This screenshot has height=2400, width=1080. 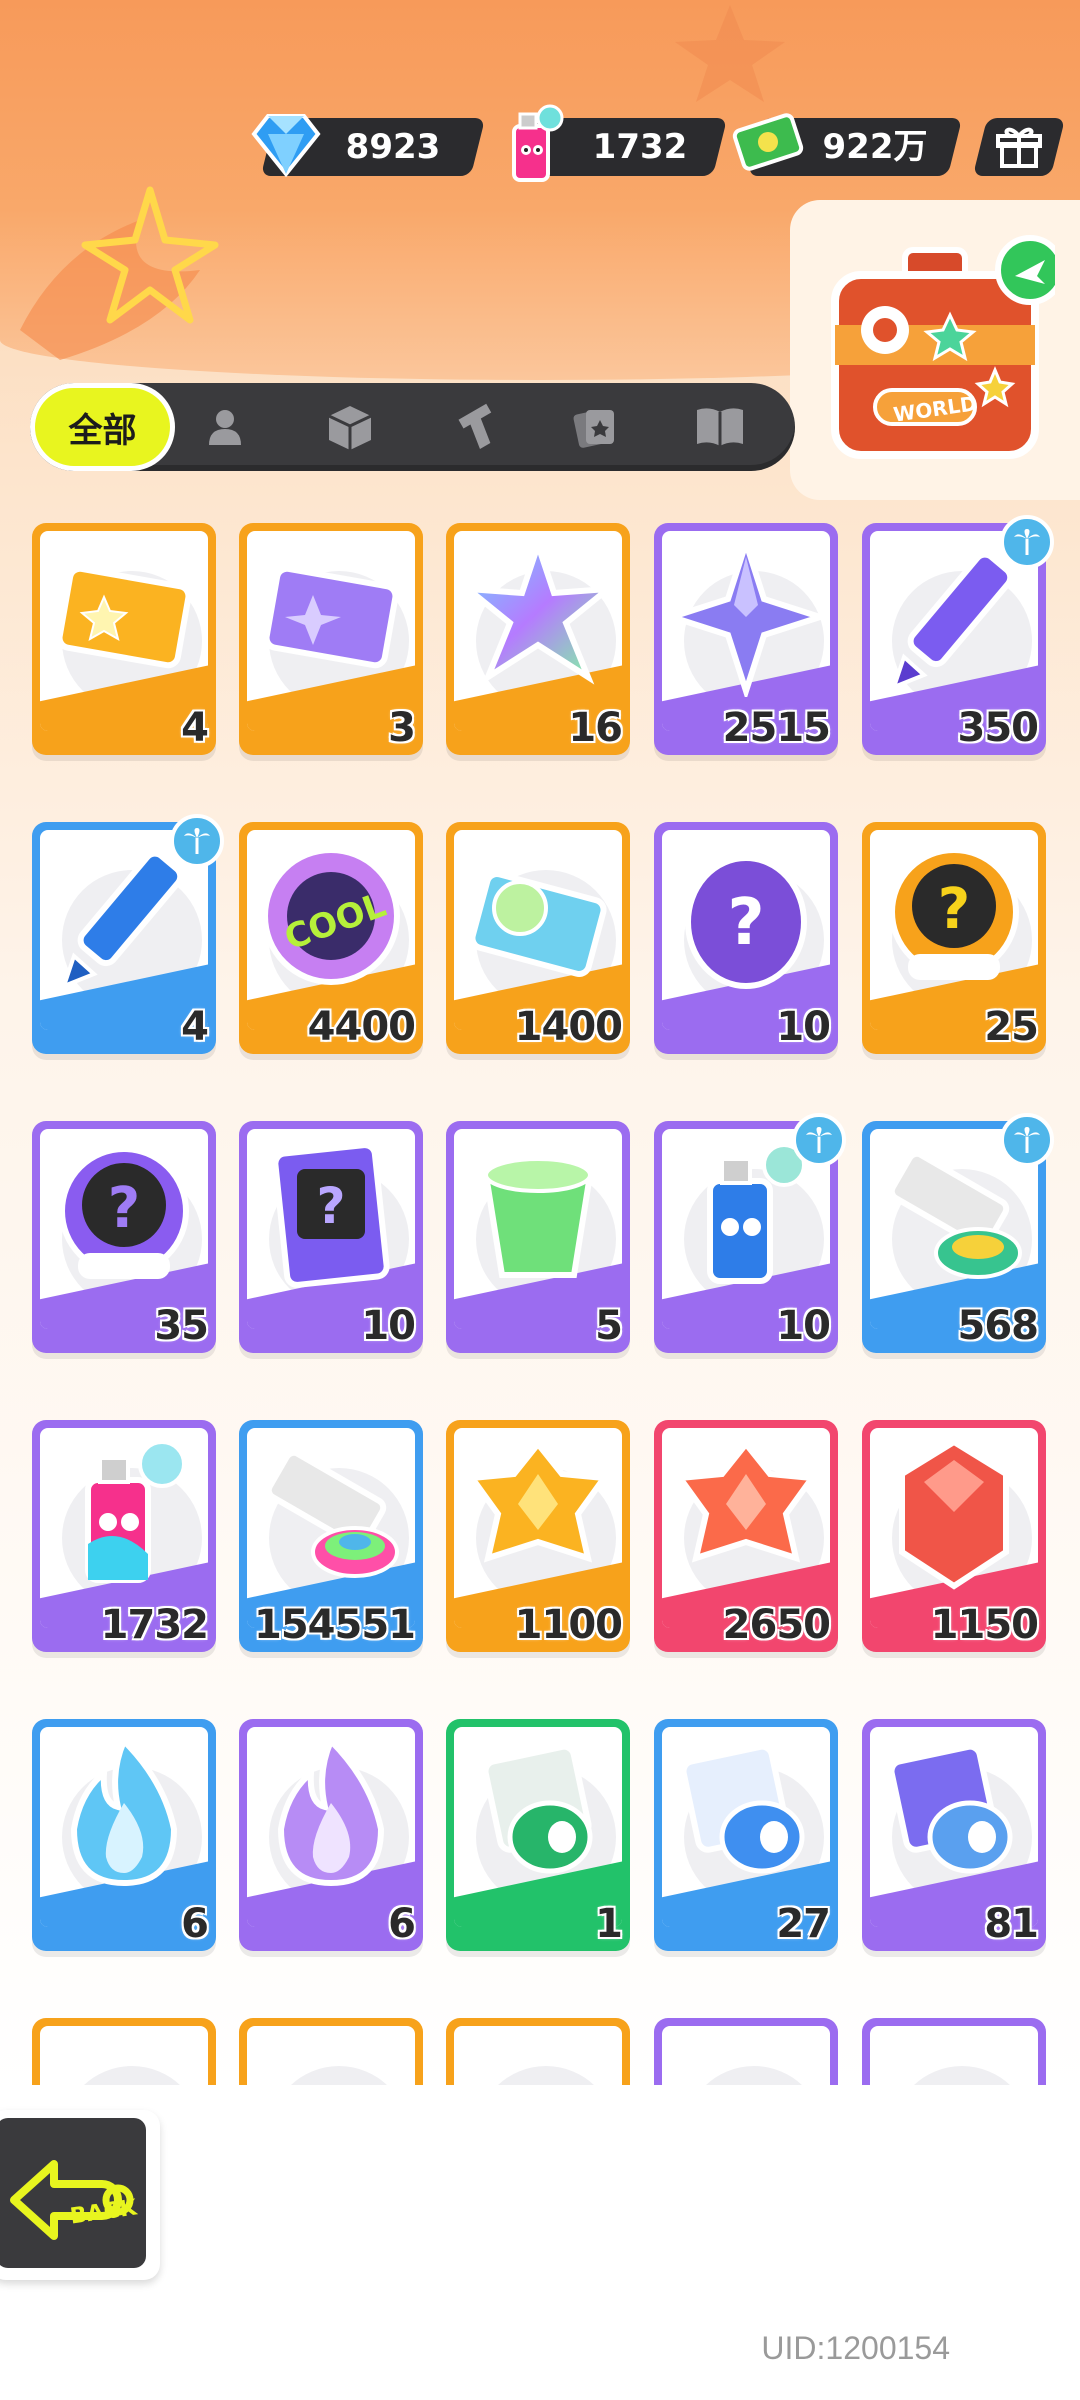 I want to click on card-icon, so click(x=593, y=429).